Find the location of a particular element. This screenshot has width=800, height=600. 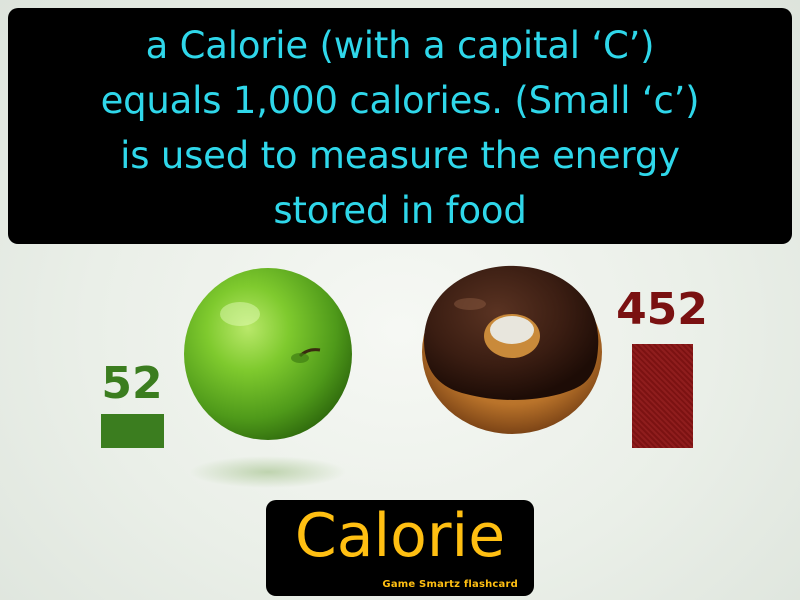

apple-calorie-bar is located at coordinates (132, 431).